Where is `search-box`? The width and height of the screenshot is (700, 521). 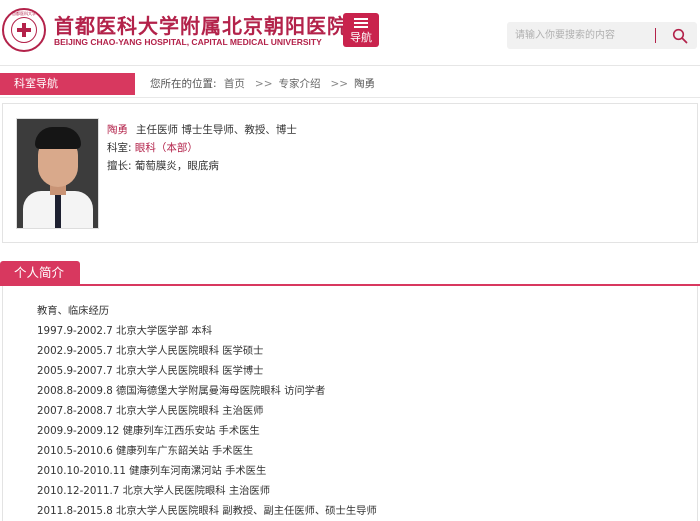 search-box is located at coordinates (602, 35).